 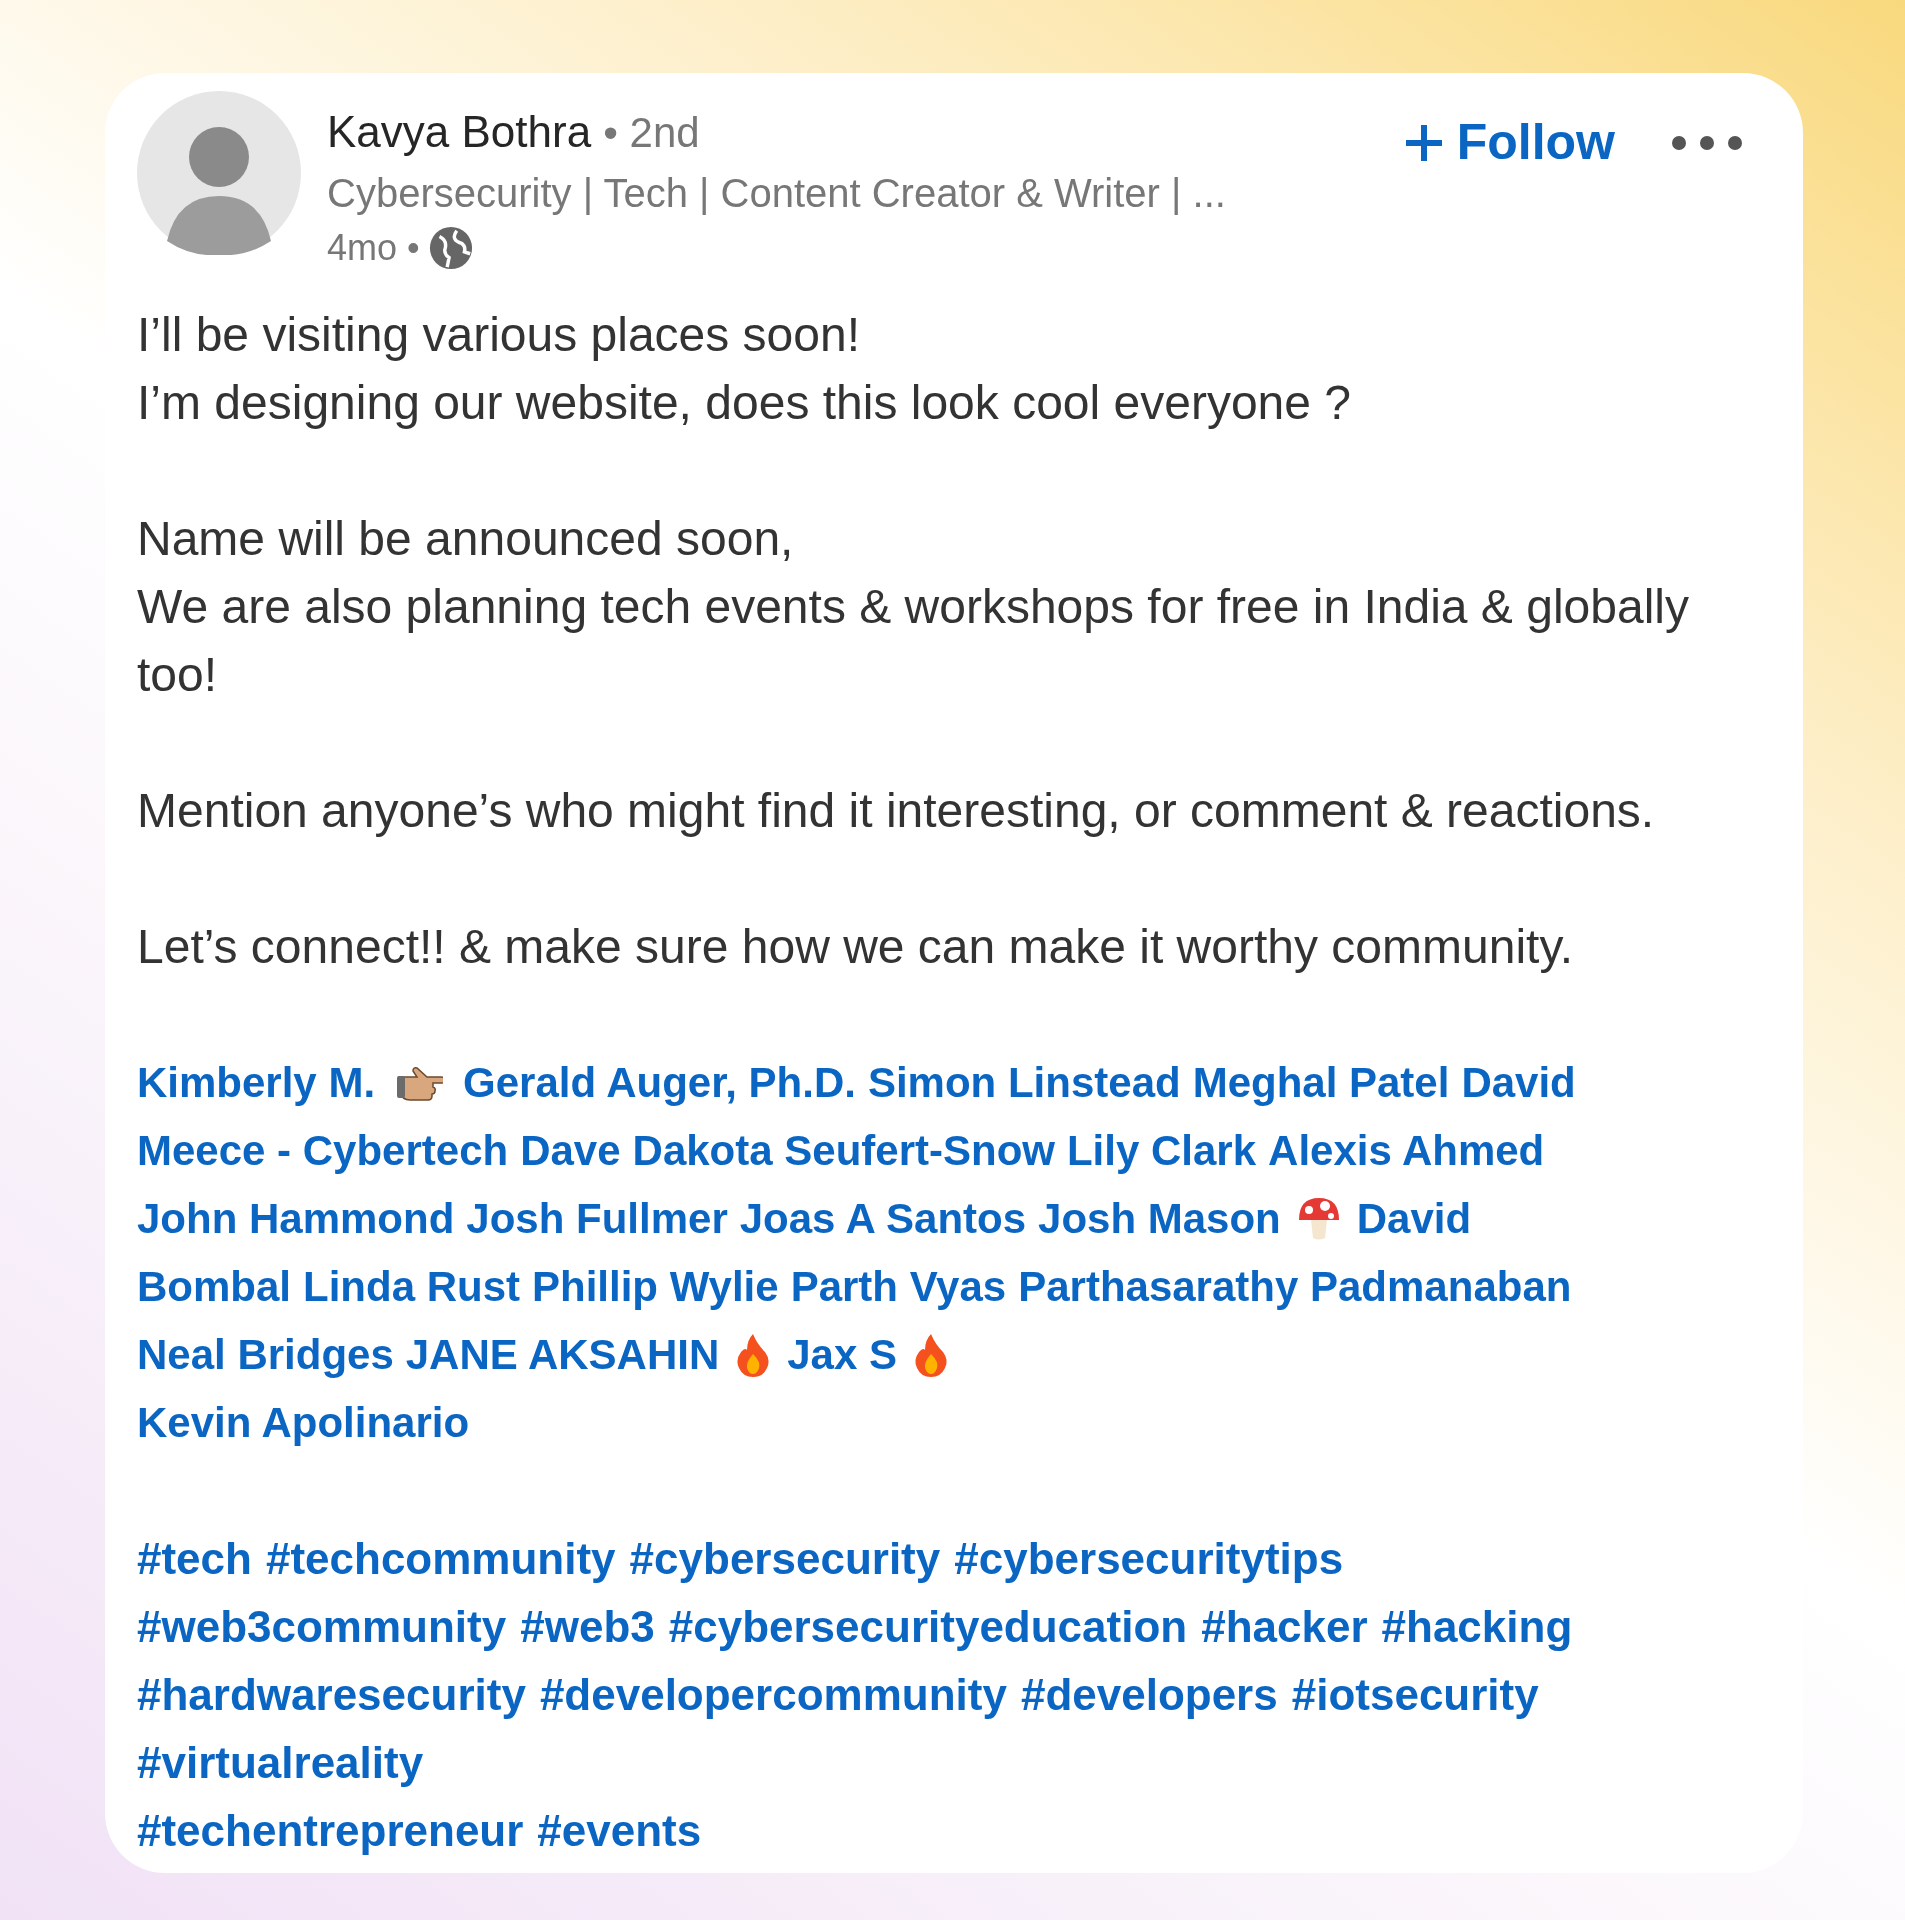 What do you see at coordinates (659, 1083) in the screenshot?
I see `mention-link: Gerald Auger, Ph.D.` at bounding box center [659, 1083].